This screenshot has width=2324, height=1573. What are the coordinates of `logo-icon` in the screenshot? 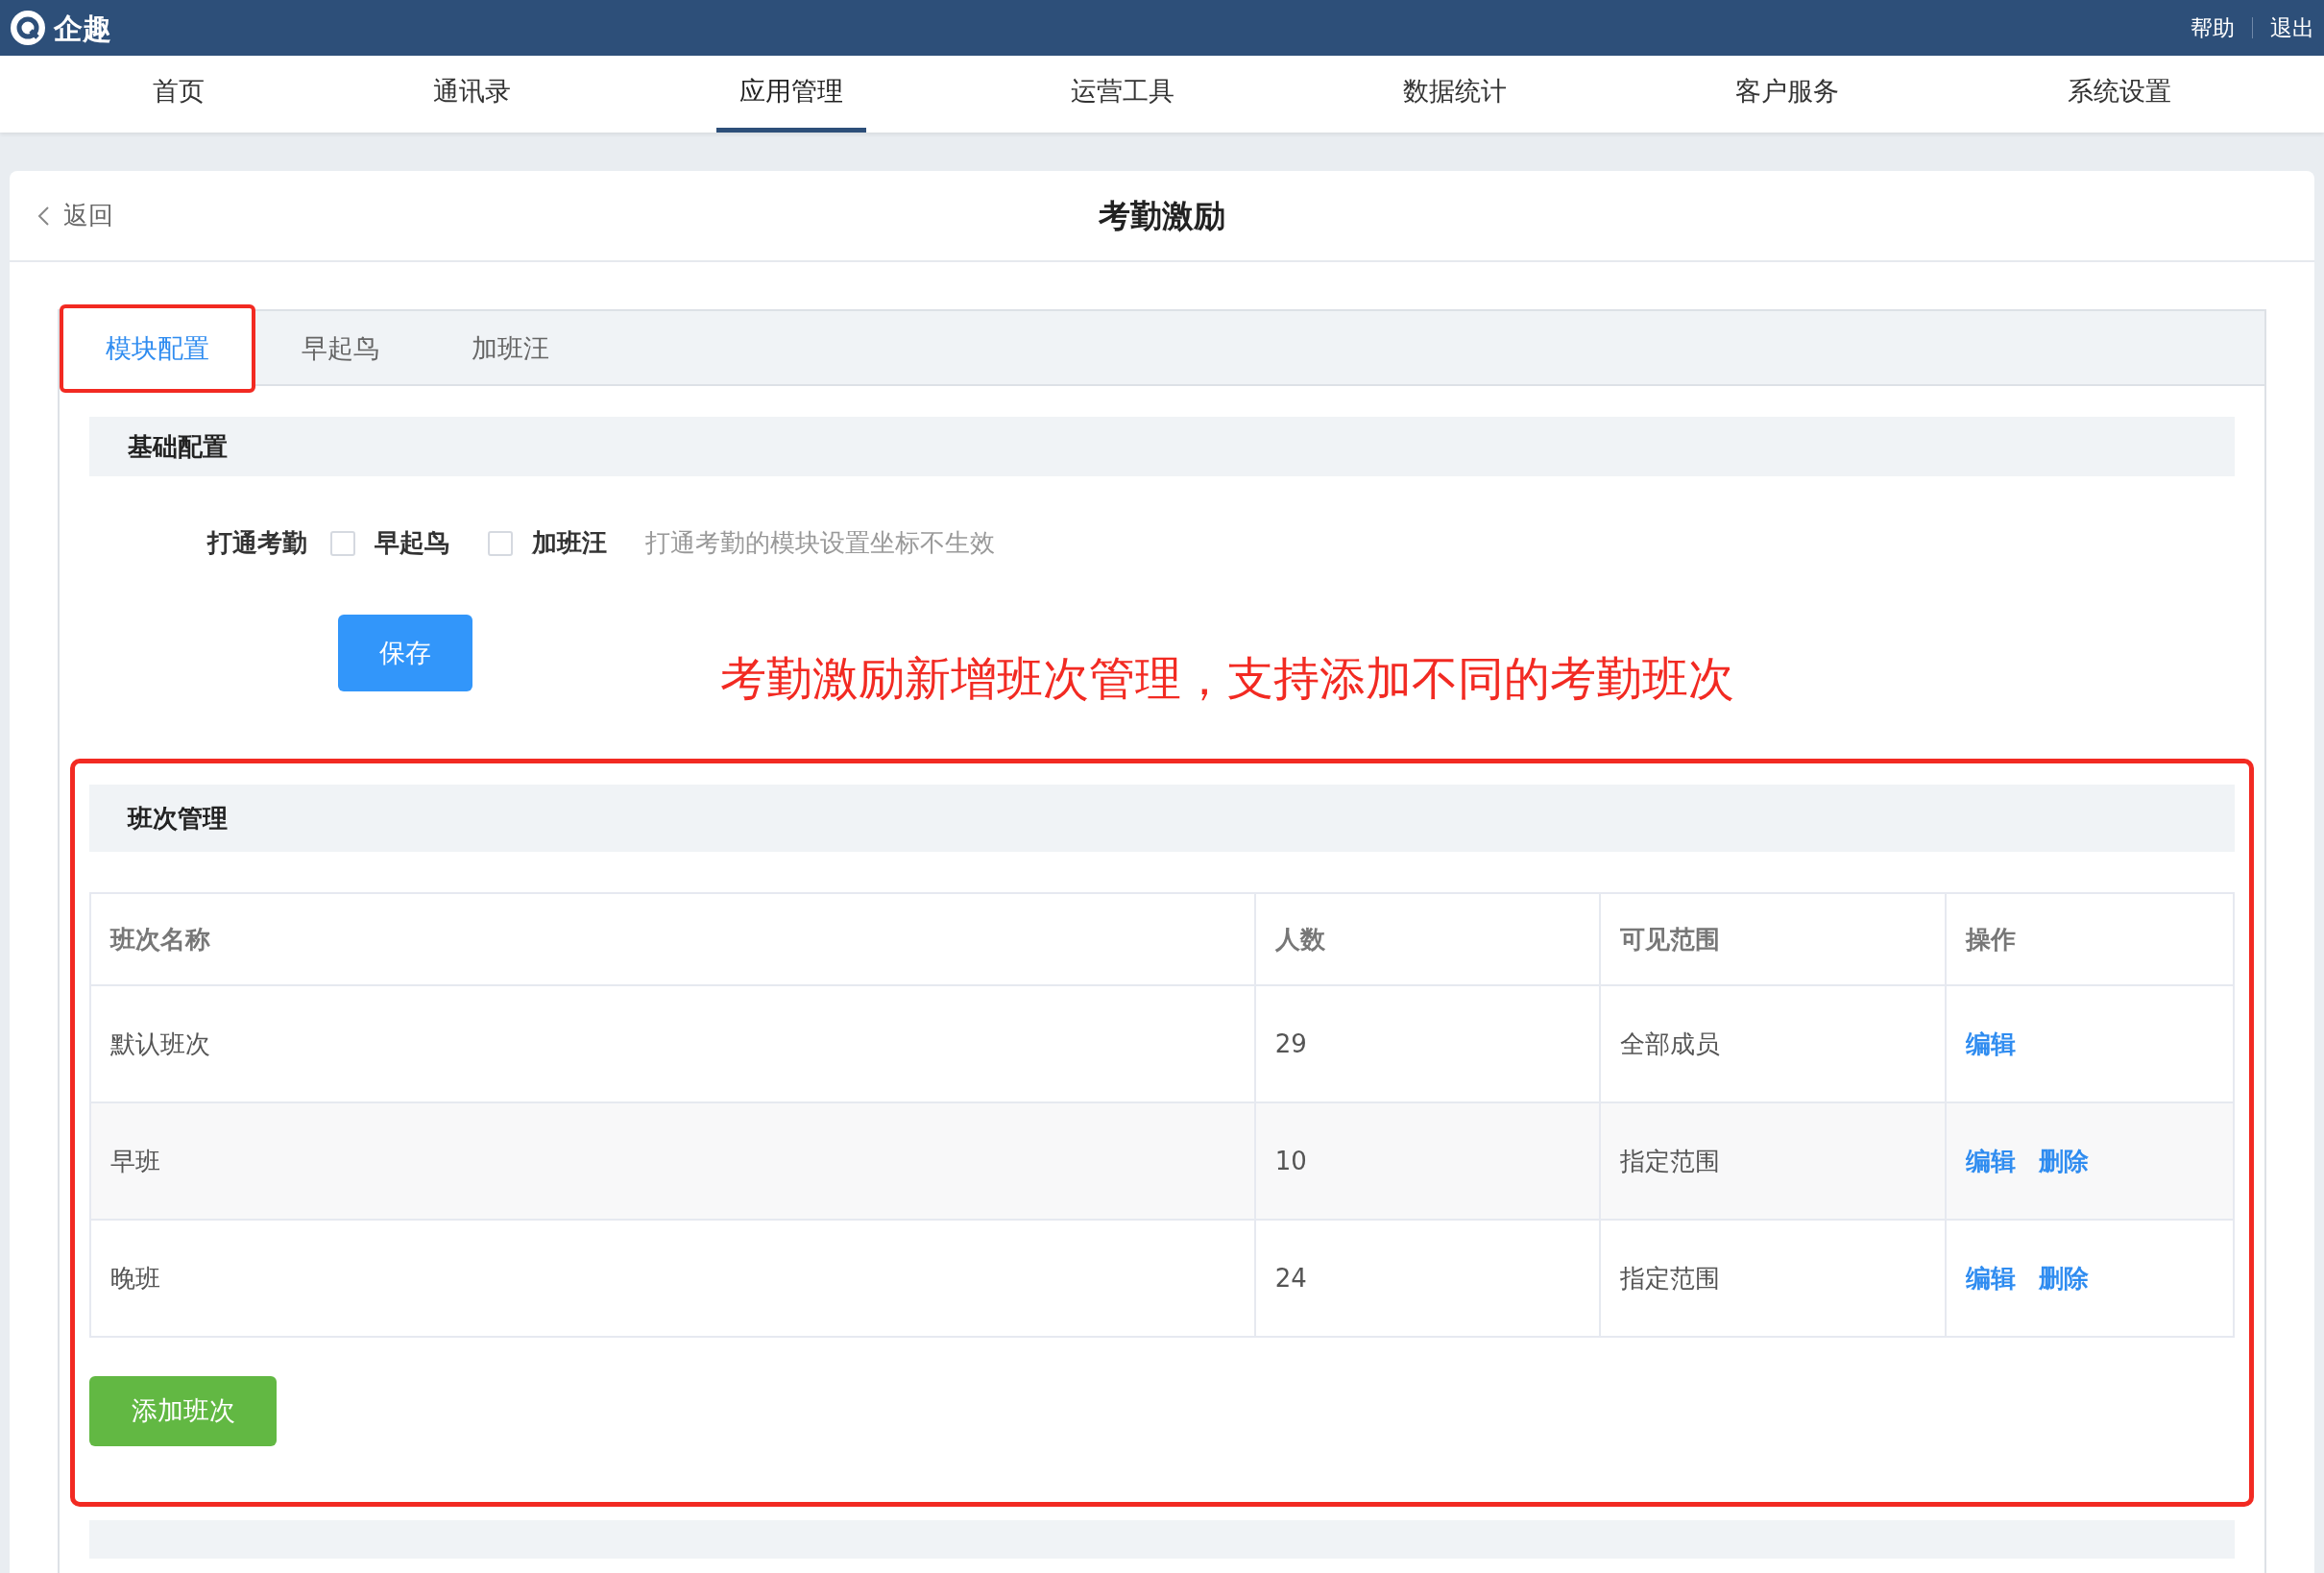 It's located at (28, 28).